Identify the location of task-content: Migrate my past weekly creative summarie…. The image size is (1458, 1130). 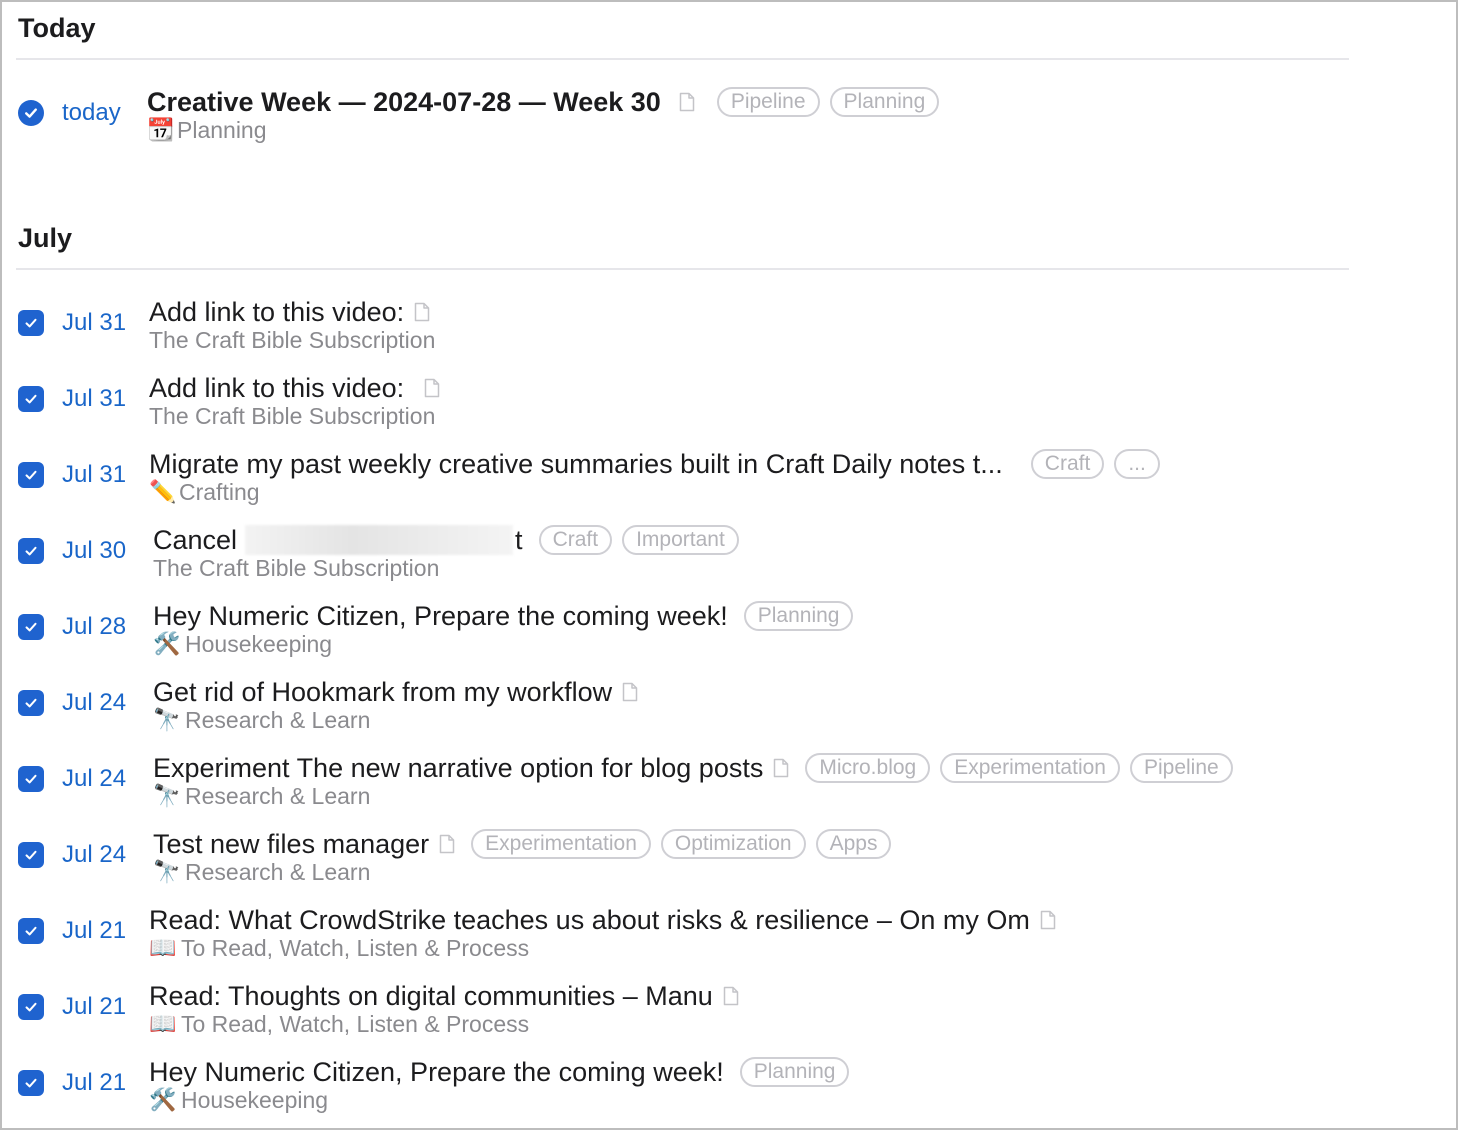
(654, 477).